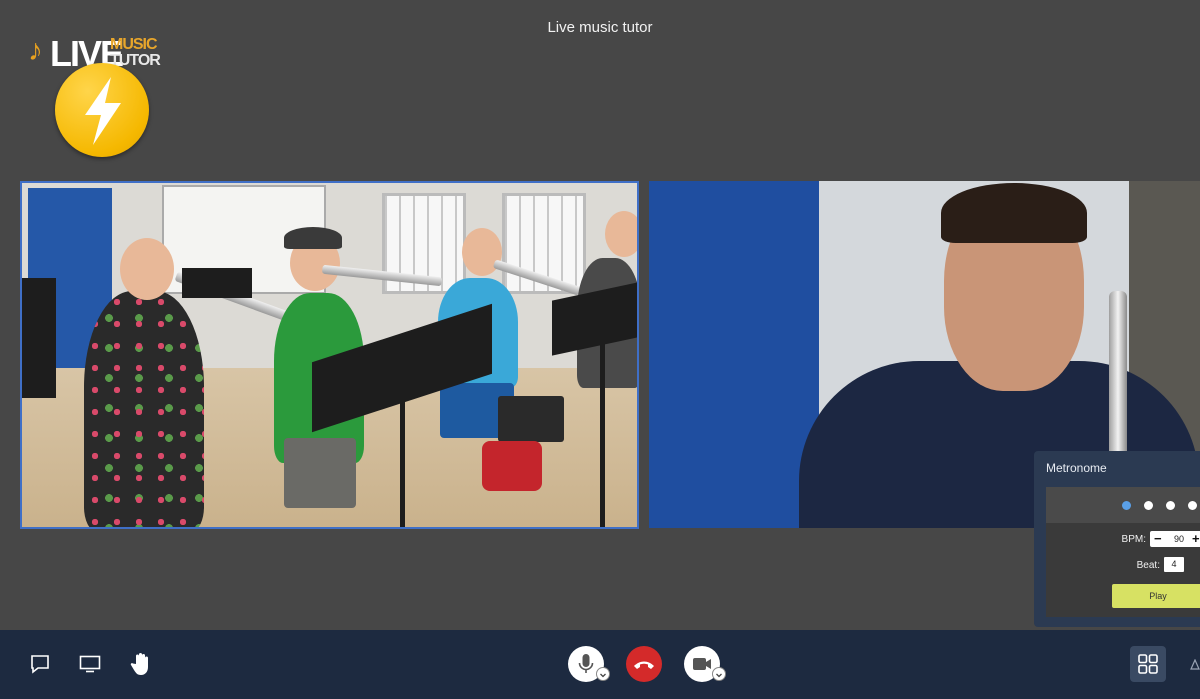 This screenshot has height=699, width=1200. What do you see at coordinates (603, 674) in the screenshot?
I see `microphone-options-chevron-icon` at bounding box center [603, 674].